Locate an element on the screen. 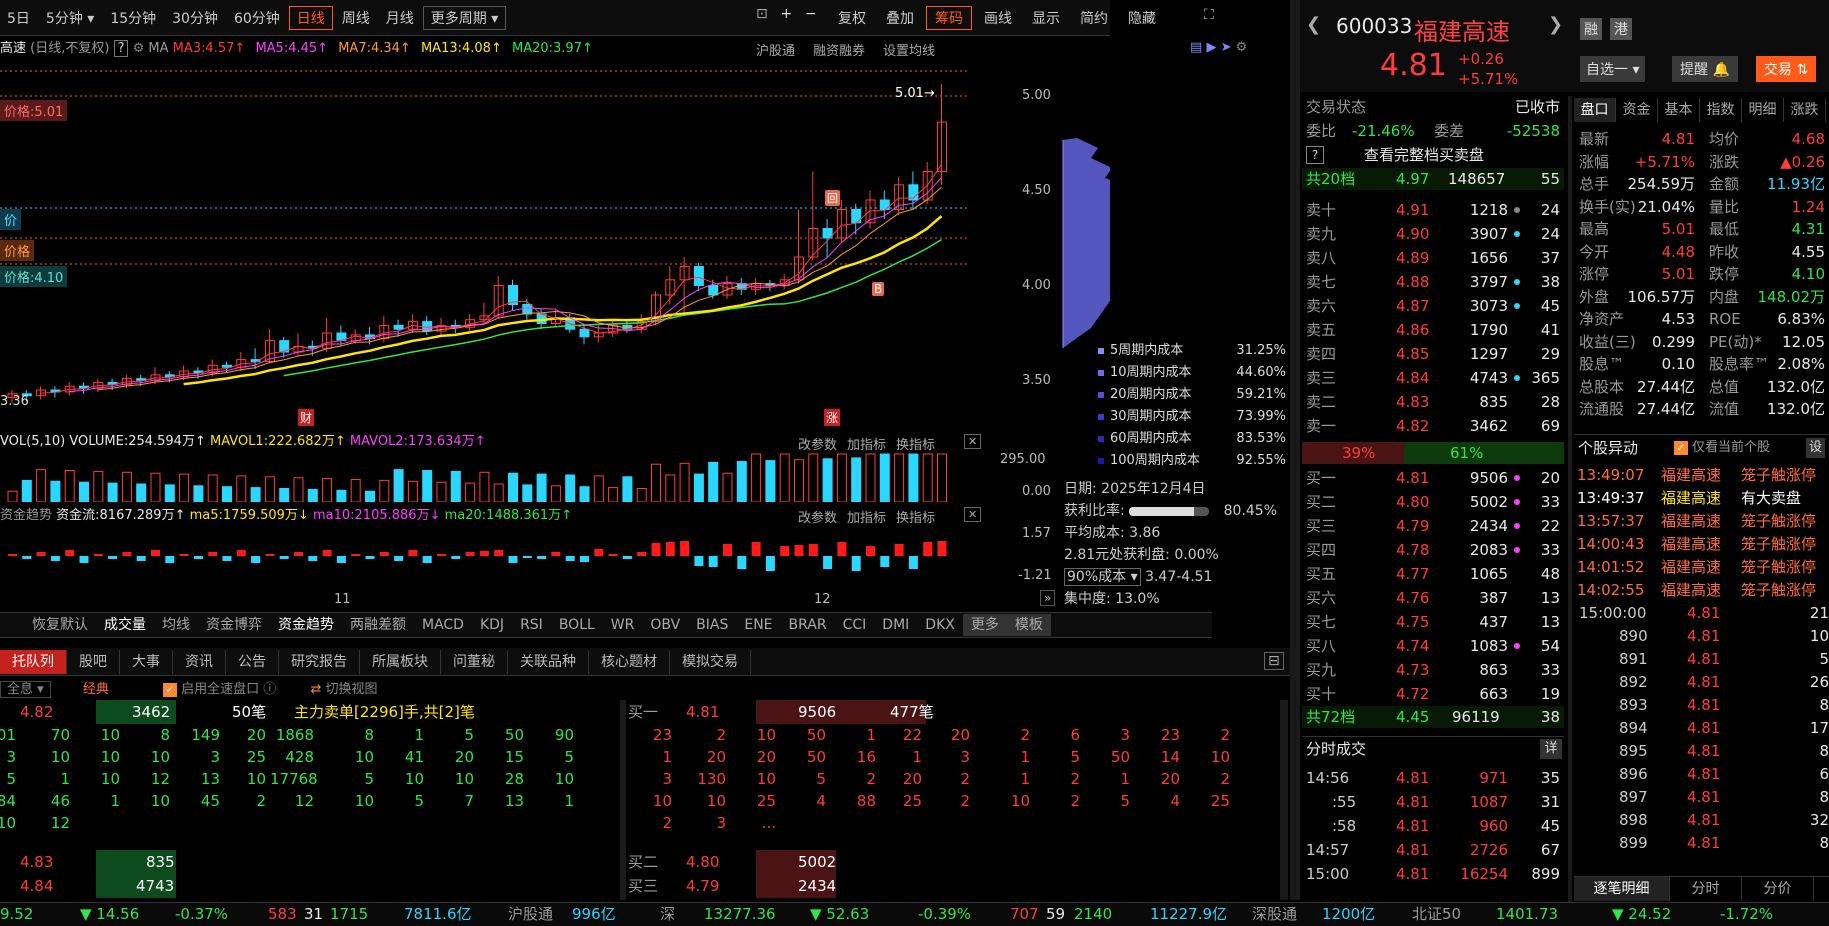 This screenshot has height=926, width=1829. buy-level-6: 买六 4.76 387 13 is located at coordinates (1433, 598).